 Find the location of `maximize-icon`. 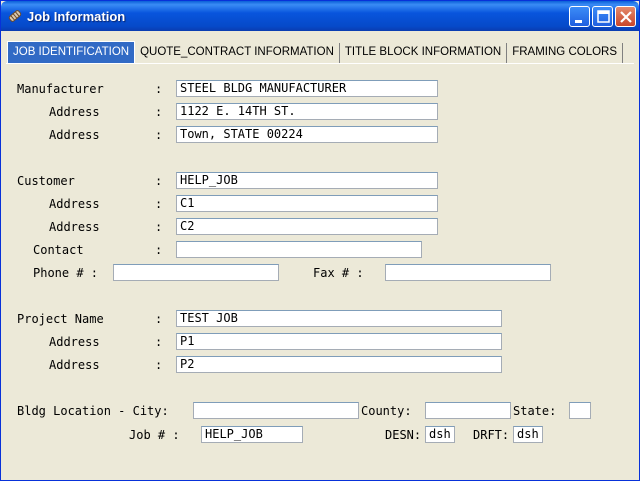

maximize-icon is located at coordinates (603, 16).